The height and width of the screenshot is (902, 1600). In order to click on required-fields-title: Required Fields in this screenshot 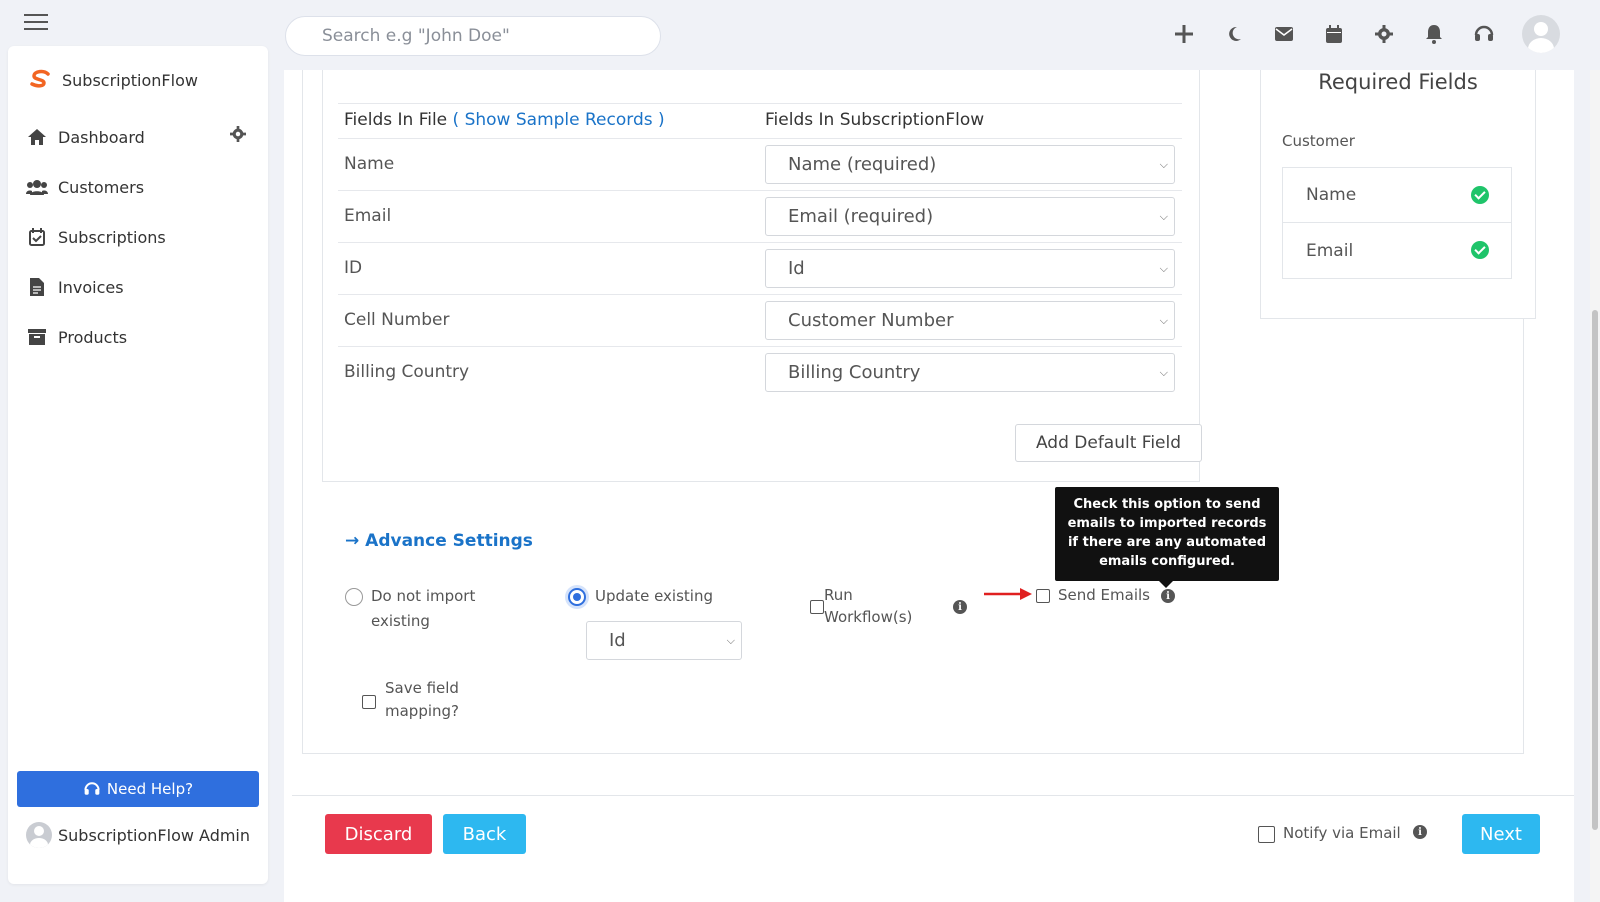, I will do `click(1398, 82)`.